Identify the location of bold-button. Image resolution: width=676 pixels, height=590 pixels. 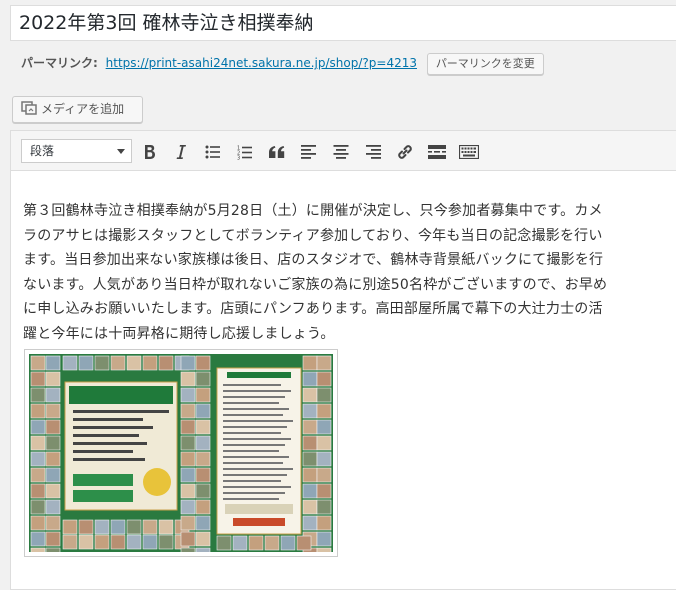
(150, 152).